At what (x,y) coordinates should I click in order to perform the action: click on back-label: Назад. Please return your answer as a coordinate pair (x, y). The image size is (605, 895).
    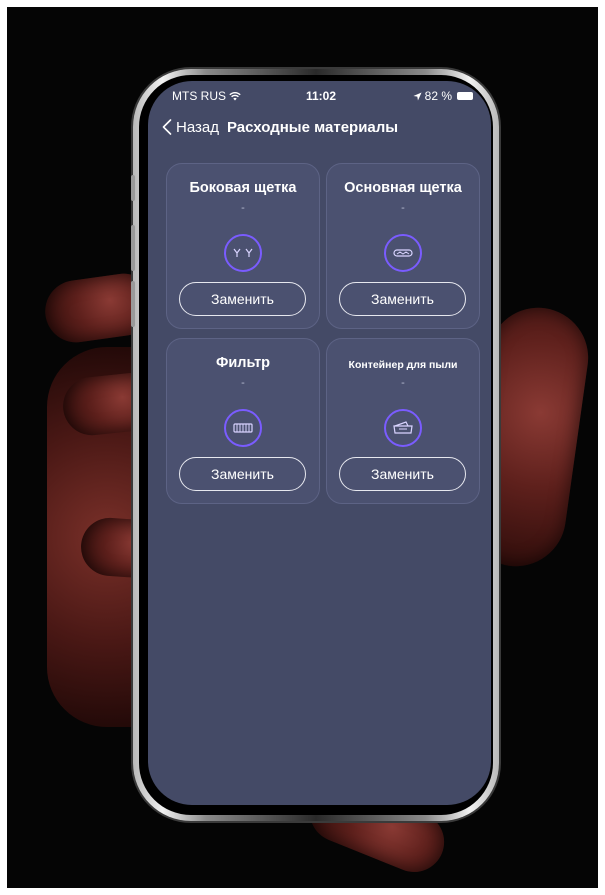
    Looking at the image, I should click on (197, 127).